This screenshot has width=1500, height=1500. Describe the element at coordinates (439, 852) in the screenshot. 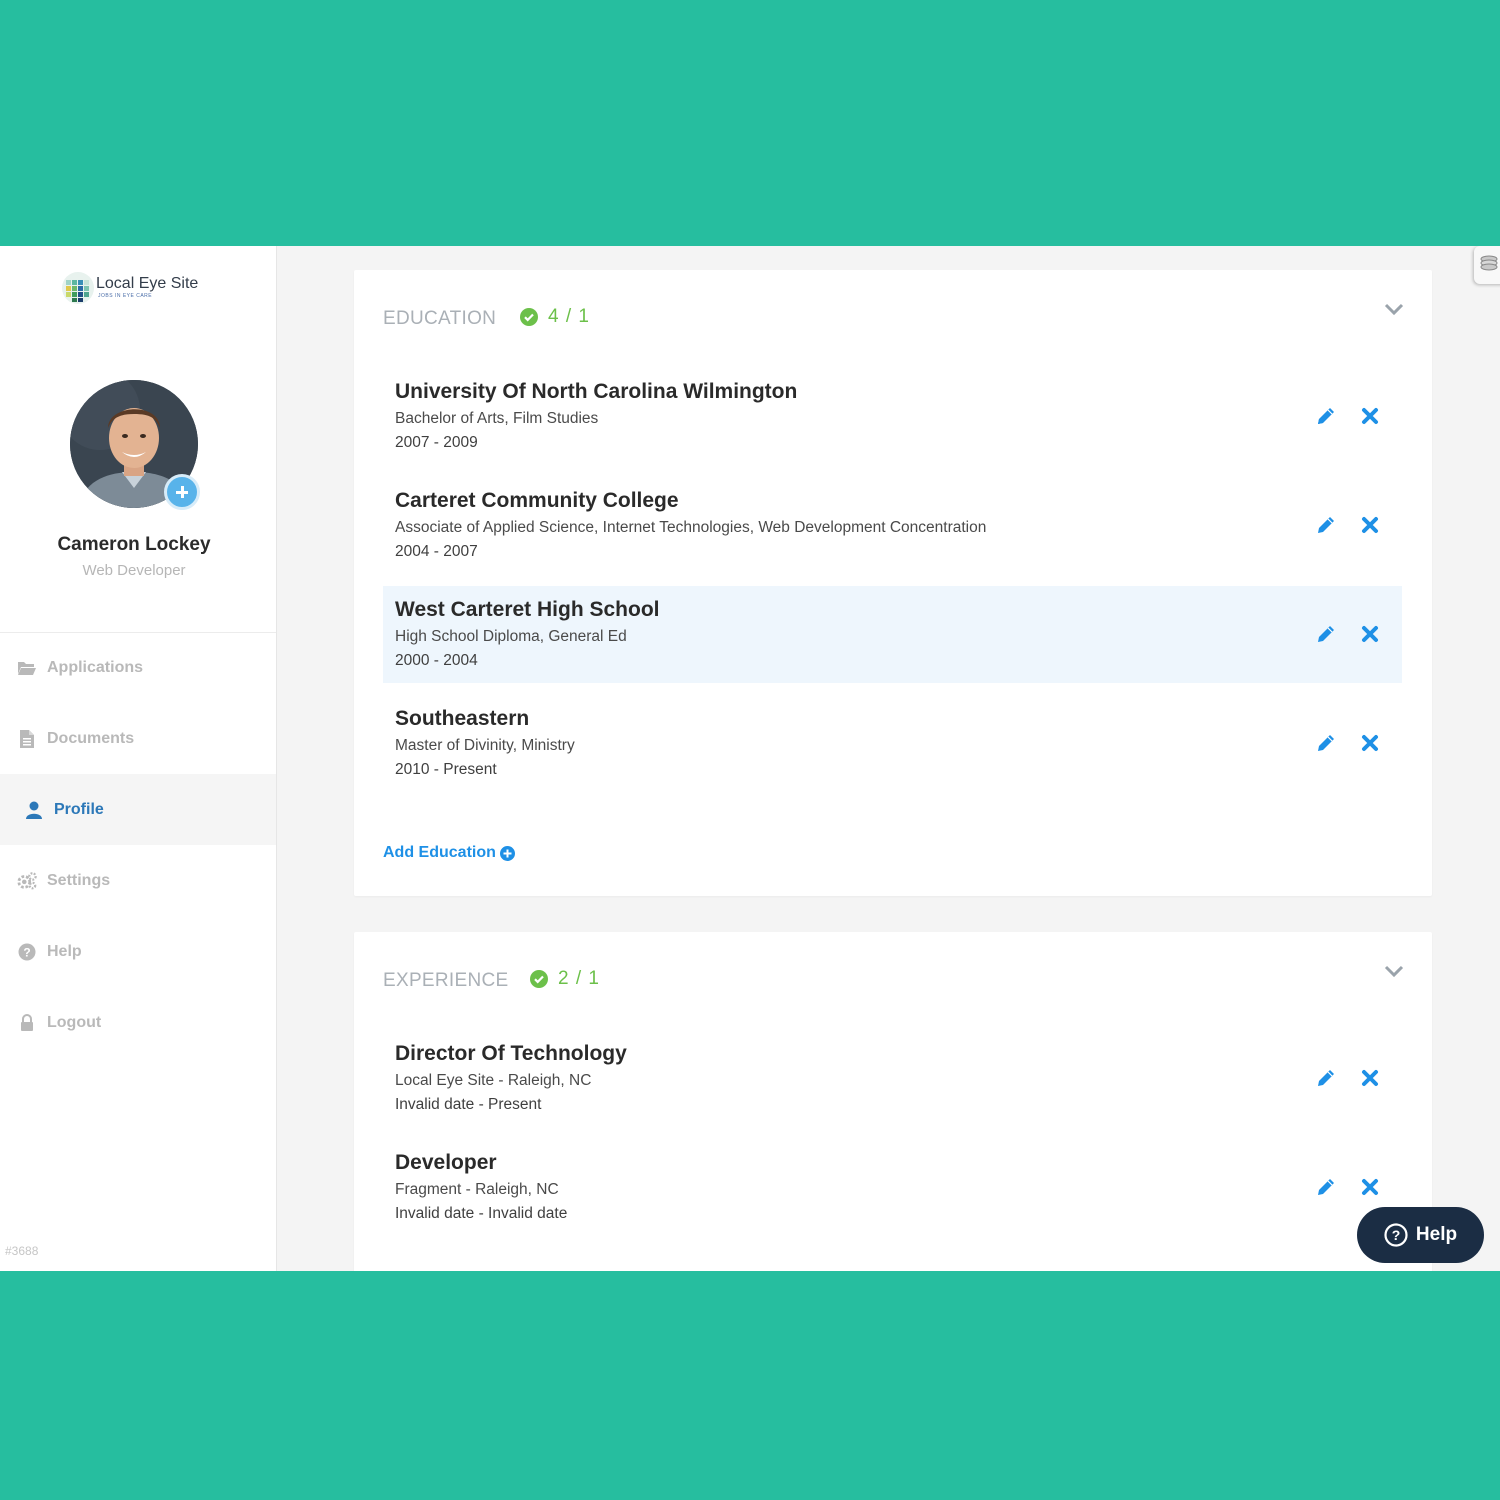

I see `add-education-label: Add Education` at that location.